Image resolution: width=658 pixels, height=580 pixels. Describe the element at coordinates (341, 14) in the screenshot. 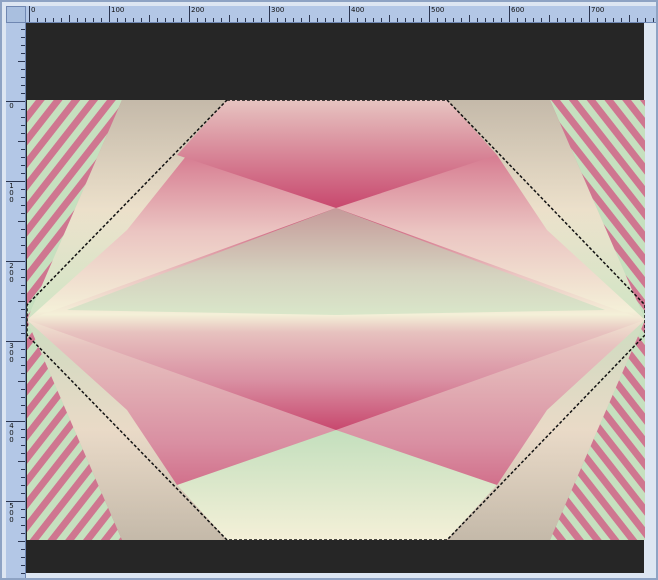

I see `horizontal-ruler: 0 100 200 300 400 500 600 700` at that location.